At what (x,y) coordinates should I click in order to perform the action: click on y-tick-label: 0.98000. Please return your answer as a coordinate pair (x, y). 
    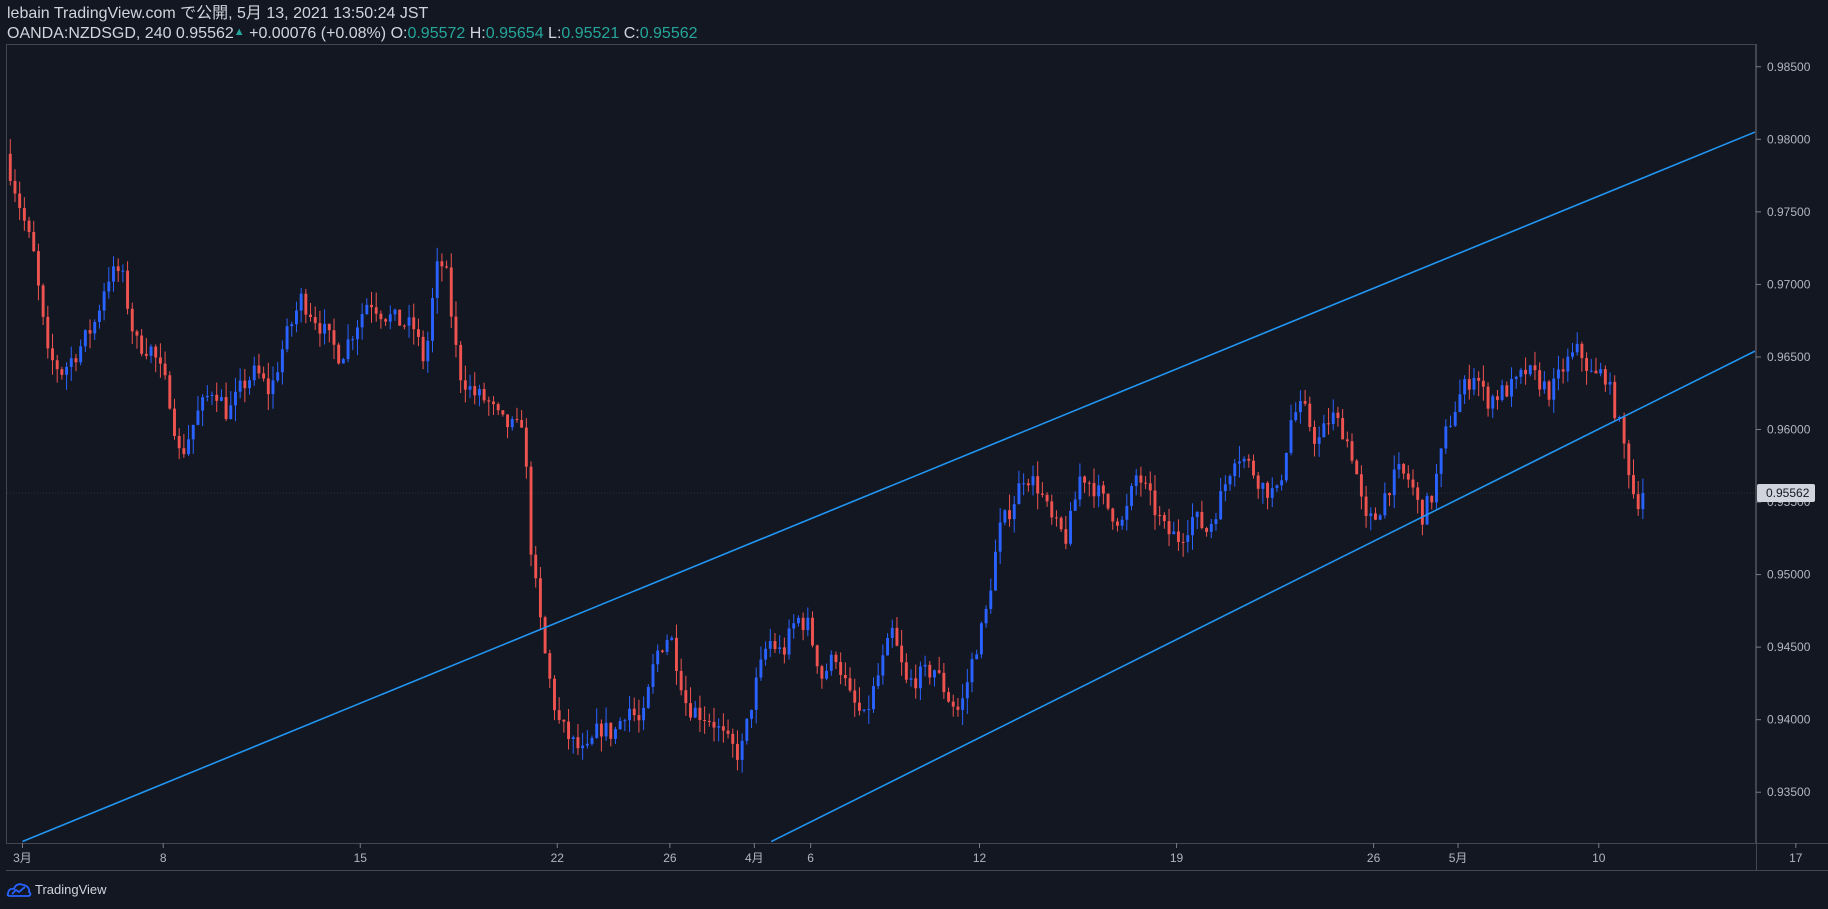
    Looking at the image, I should click on (1789, 139).